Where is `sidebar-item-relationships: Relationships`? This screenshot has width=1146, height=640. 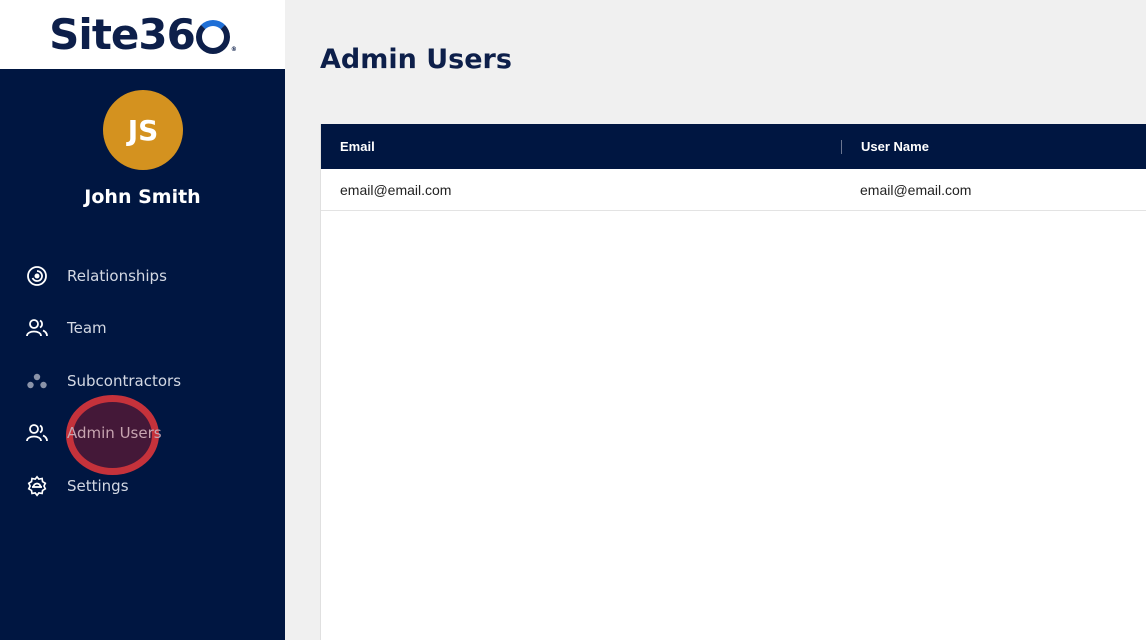 sidebar-item-relationships: Relationships is located at coordinates (144, 276).